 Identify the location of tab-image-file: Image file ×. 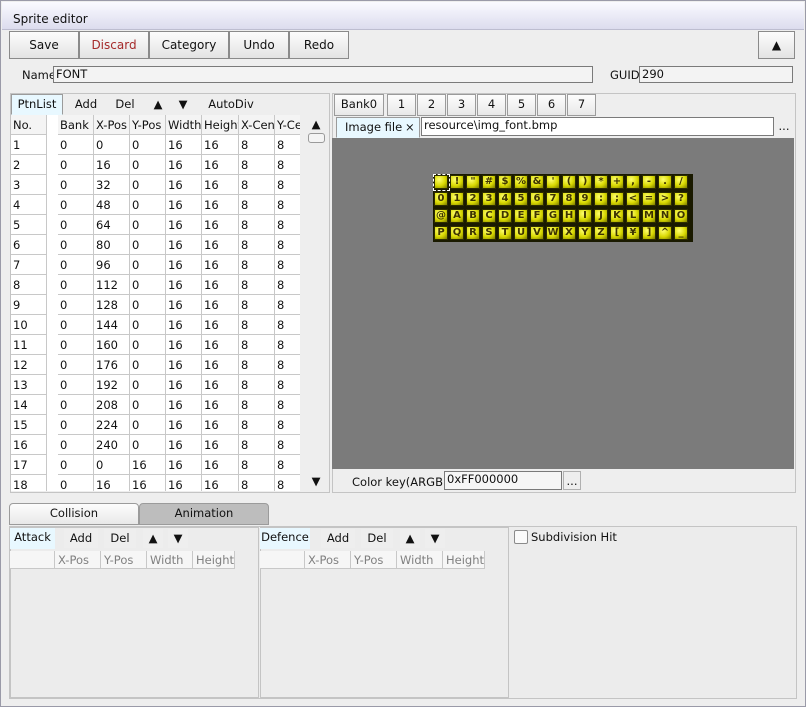
(378, 127).